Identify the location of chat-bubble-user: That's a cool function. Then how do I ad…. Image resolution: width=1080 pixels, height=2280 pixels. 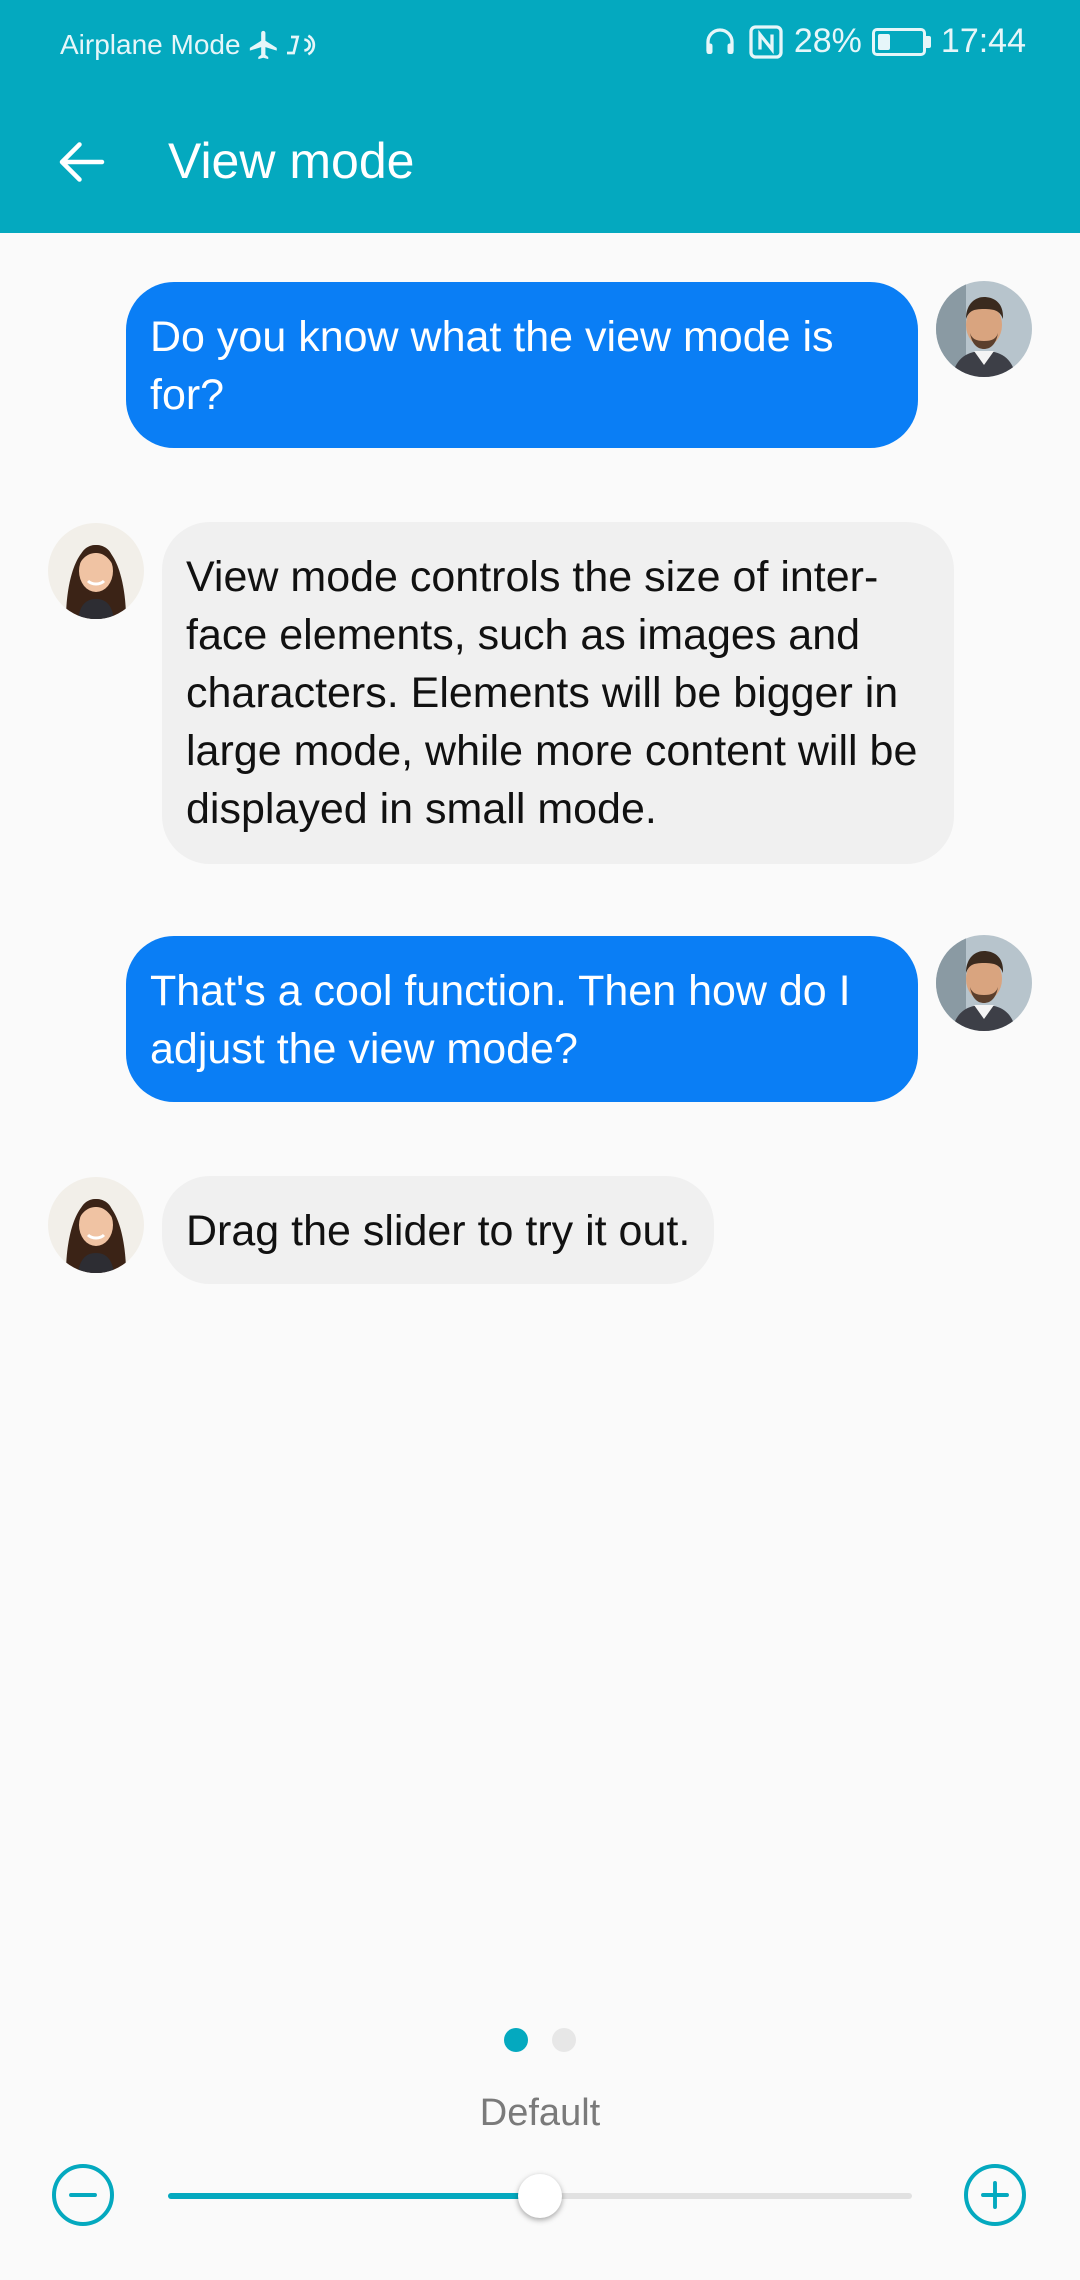
(522, 1019).